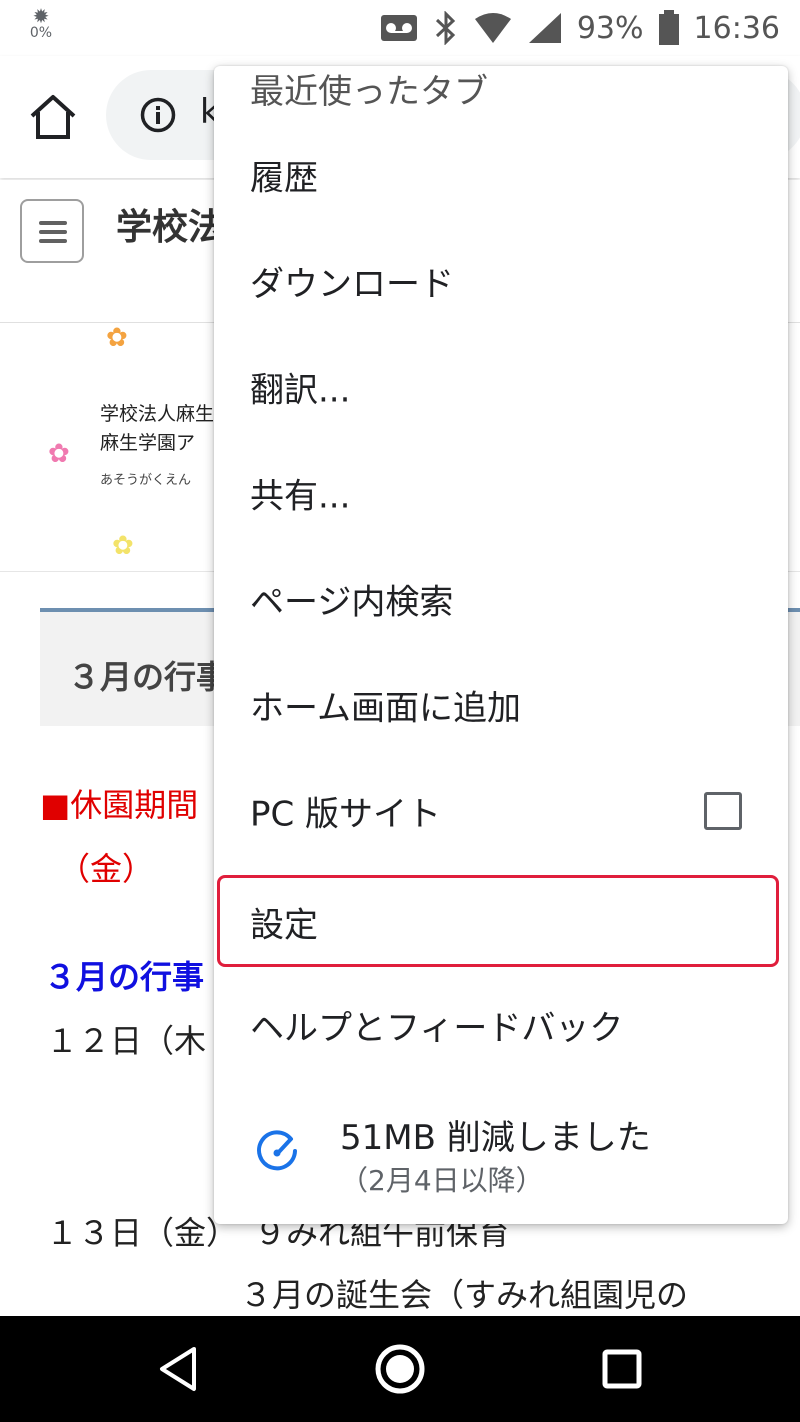  Describe the element at coordinates (352, 284) in the screenshot. I see `menu-item-label: ダウンロード` at that location.